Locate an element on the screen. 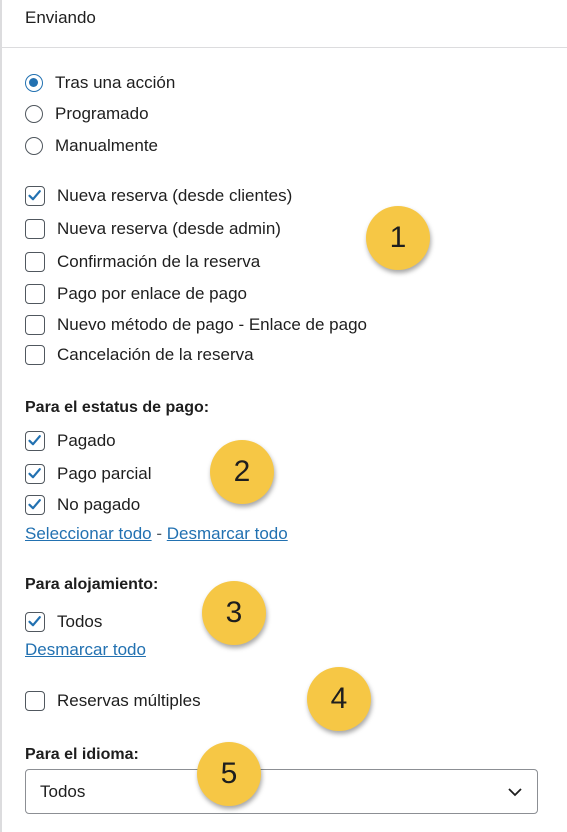 The width and height of the screenshot is (567, 832). accommodation-all: Todos is located at coordinates (63, 622).